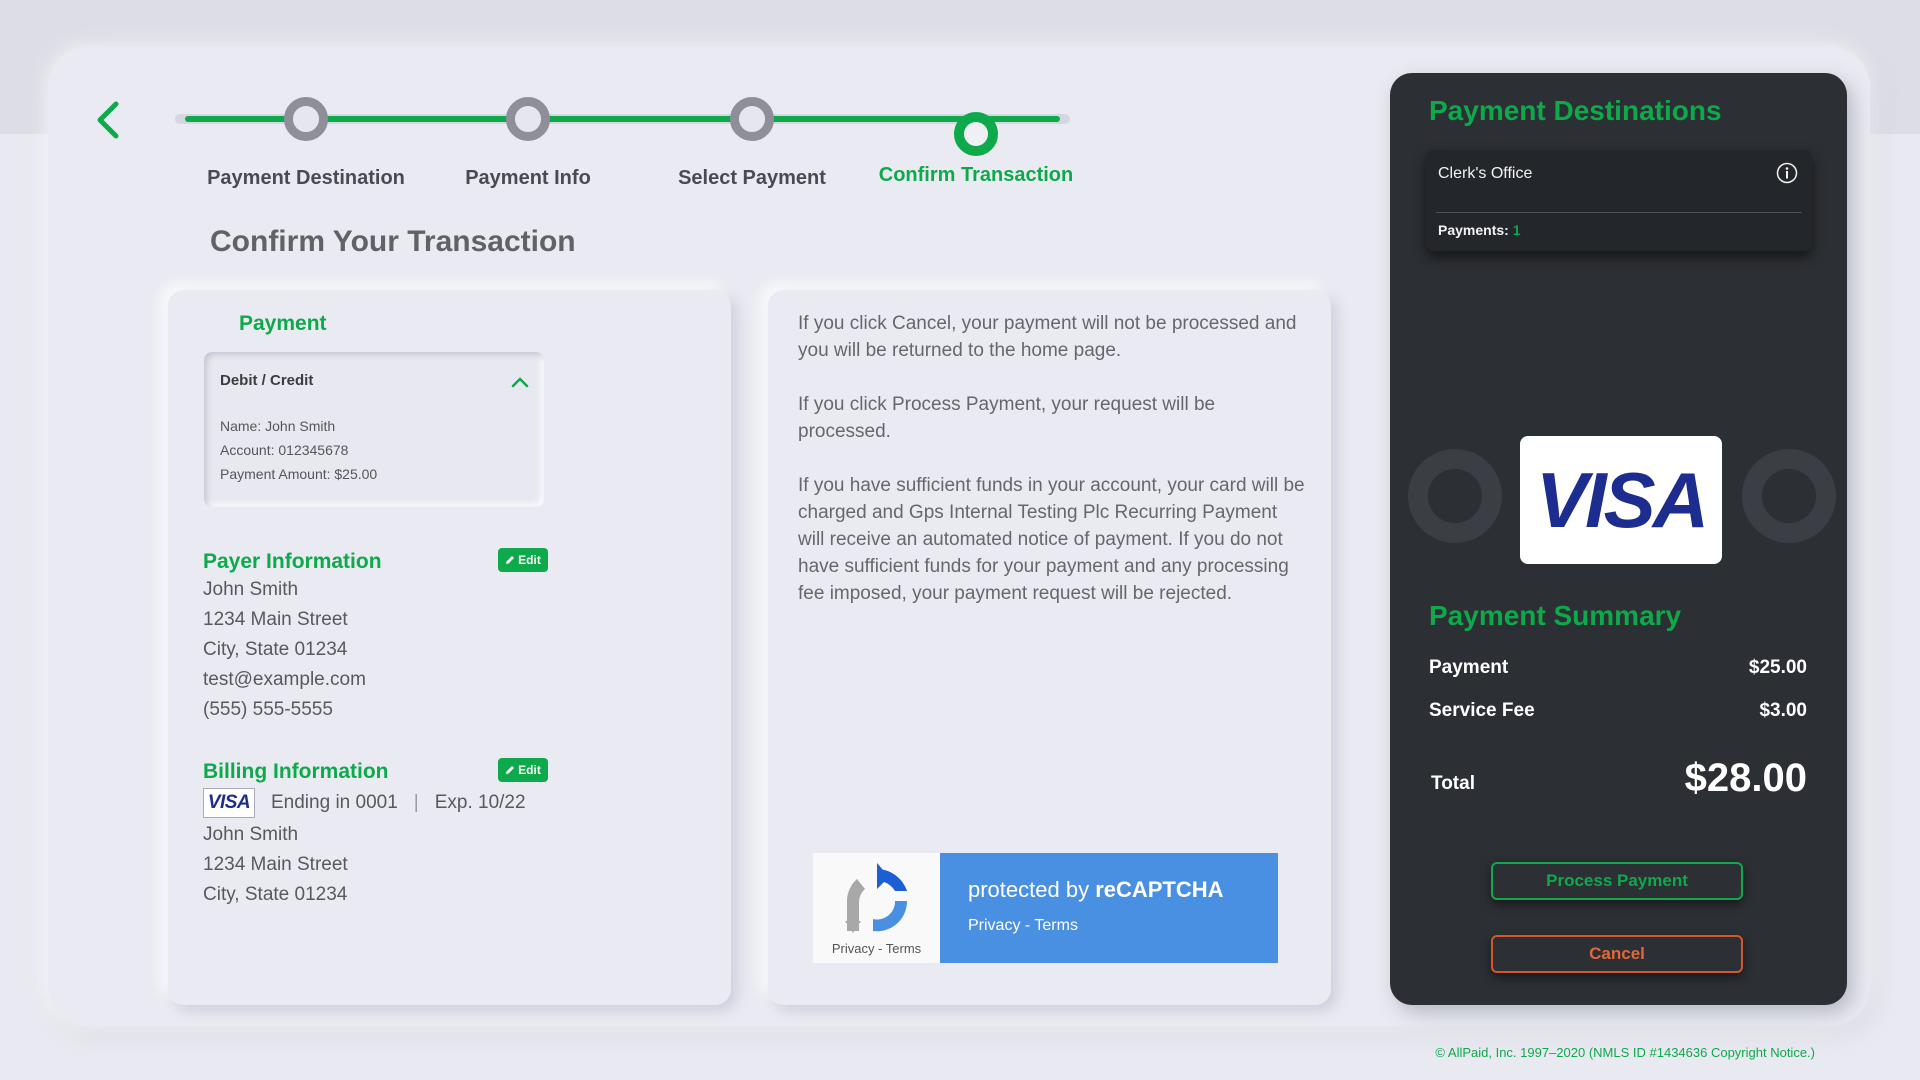 The height and width of the screenshot is (1080, 1920). What do you see at coordinates (275, 619) in the screenshot?
I see `payer-line: 1234 Main Street` at bounding box center [275, 619].